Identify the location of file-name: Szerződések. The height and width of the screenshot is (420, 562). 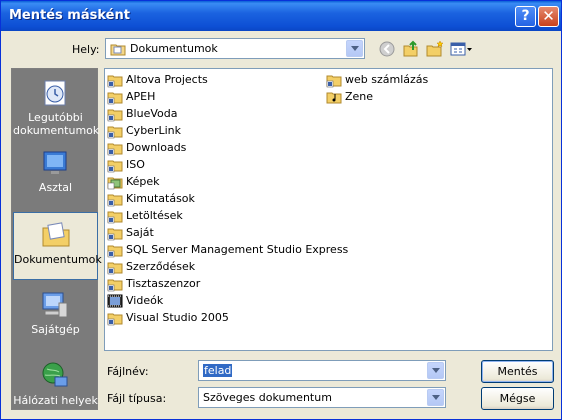
(161, 266).